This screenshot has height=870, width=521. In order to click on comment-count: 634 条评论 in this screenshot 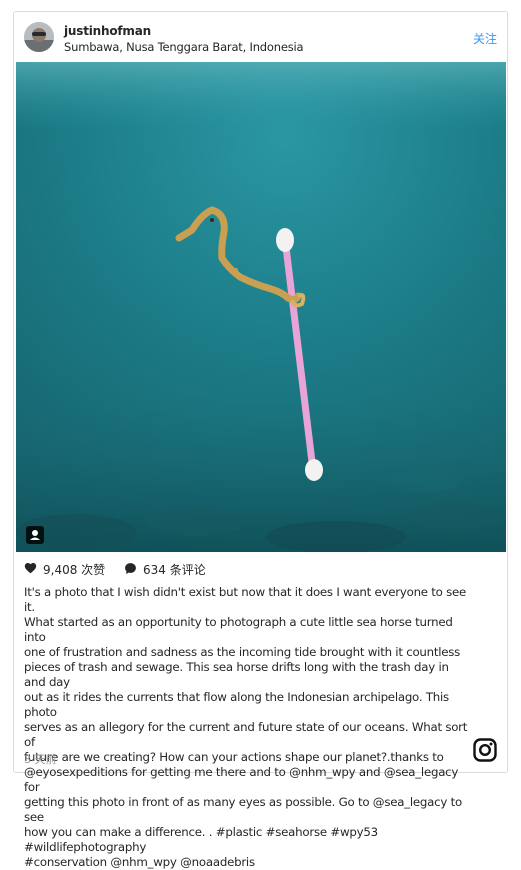, I will do `click(165, 569)`.